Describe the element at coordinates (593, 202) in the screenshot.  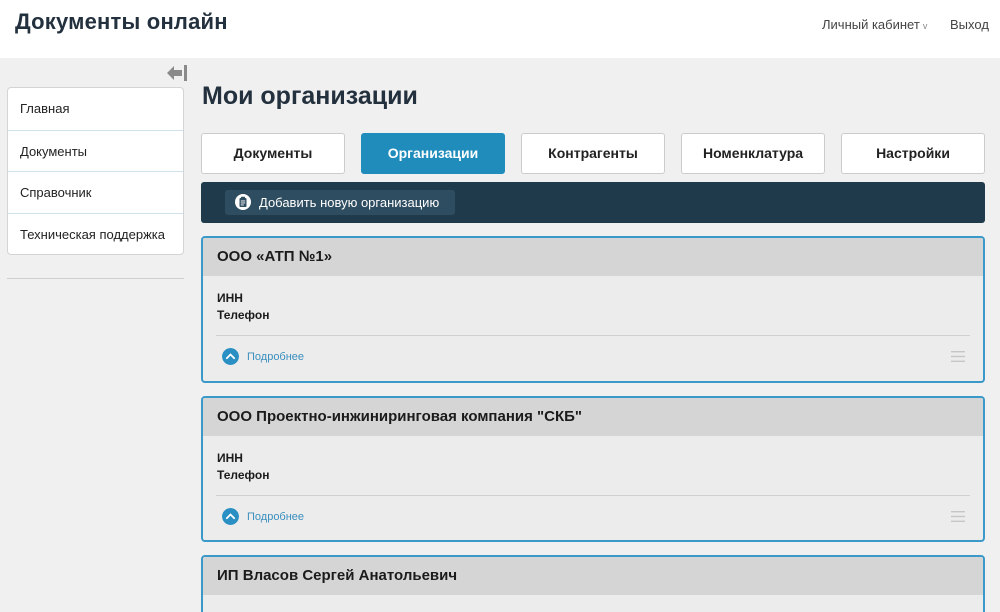
I see `toolbar: Добавить новую организацию` at that location.